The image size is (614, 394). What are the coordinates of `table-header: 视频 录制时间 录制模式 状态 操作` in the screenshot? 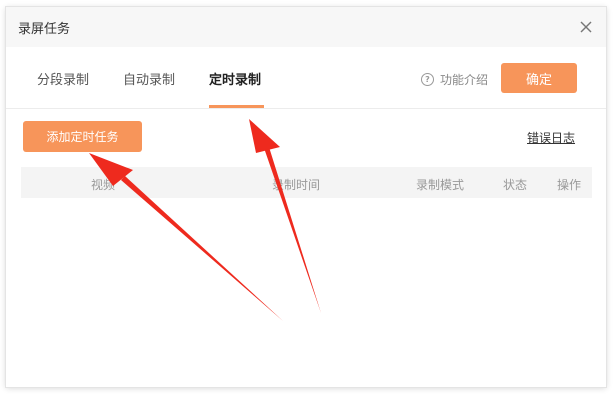 It's located at (306, 182).